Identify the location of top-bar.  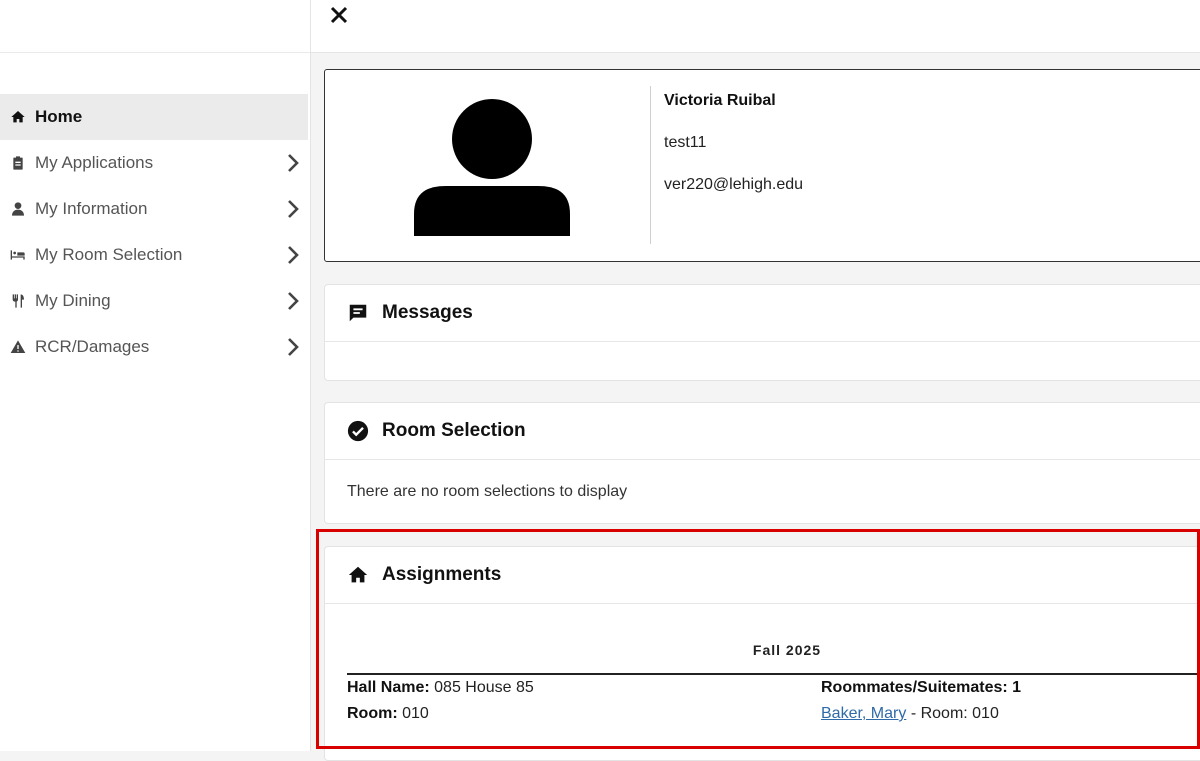
(755, 26).